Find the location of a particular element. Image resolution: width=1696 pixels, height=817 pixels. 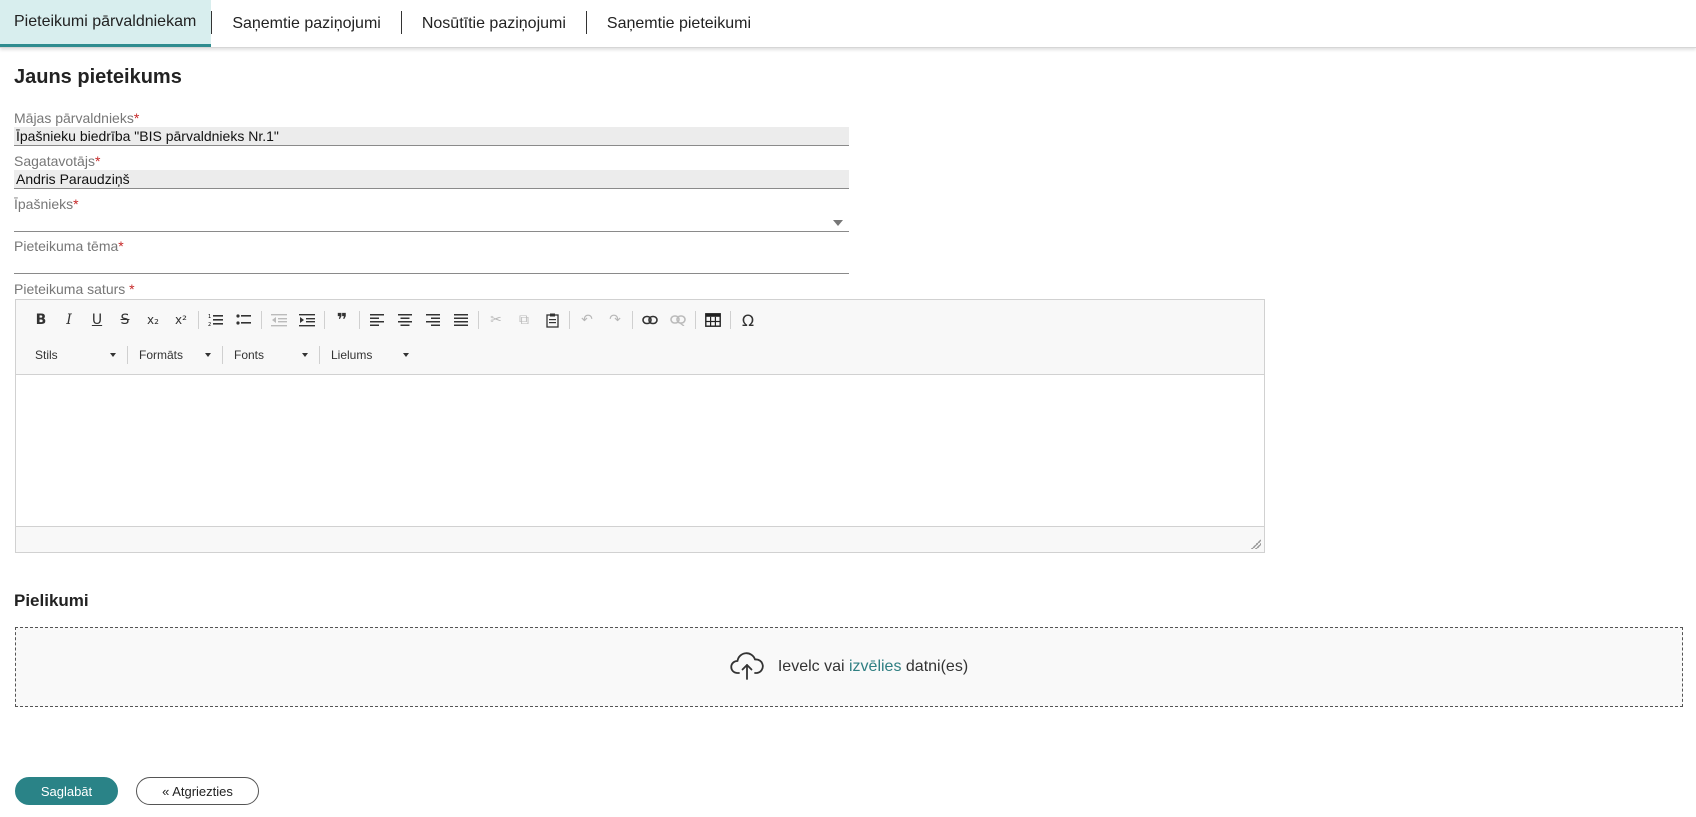

tab-requests-to-manager: Pieteikumi pārvaldniekam is located at coordinates (106, 23).